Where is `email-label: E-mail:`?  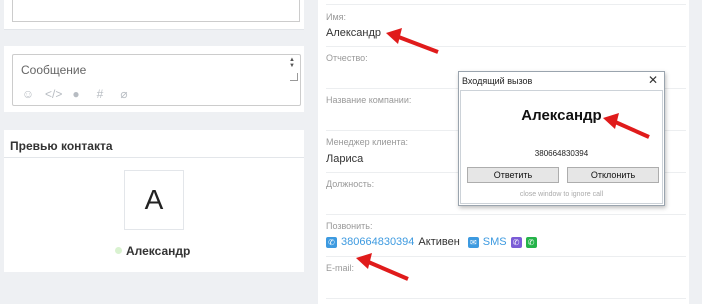 email-label: E-mail: is located at coordinates (340, 268).